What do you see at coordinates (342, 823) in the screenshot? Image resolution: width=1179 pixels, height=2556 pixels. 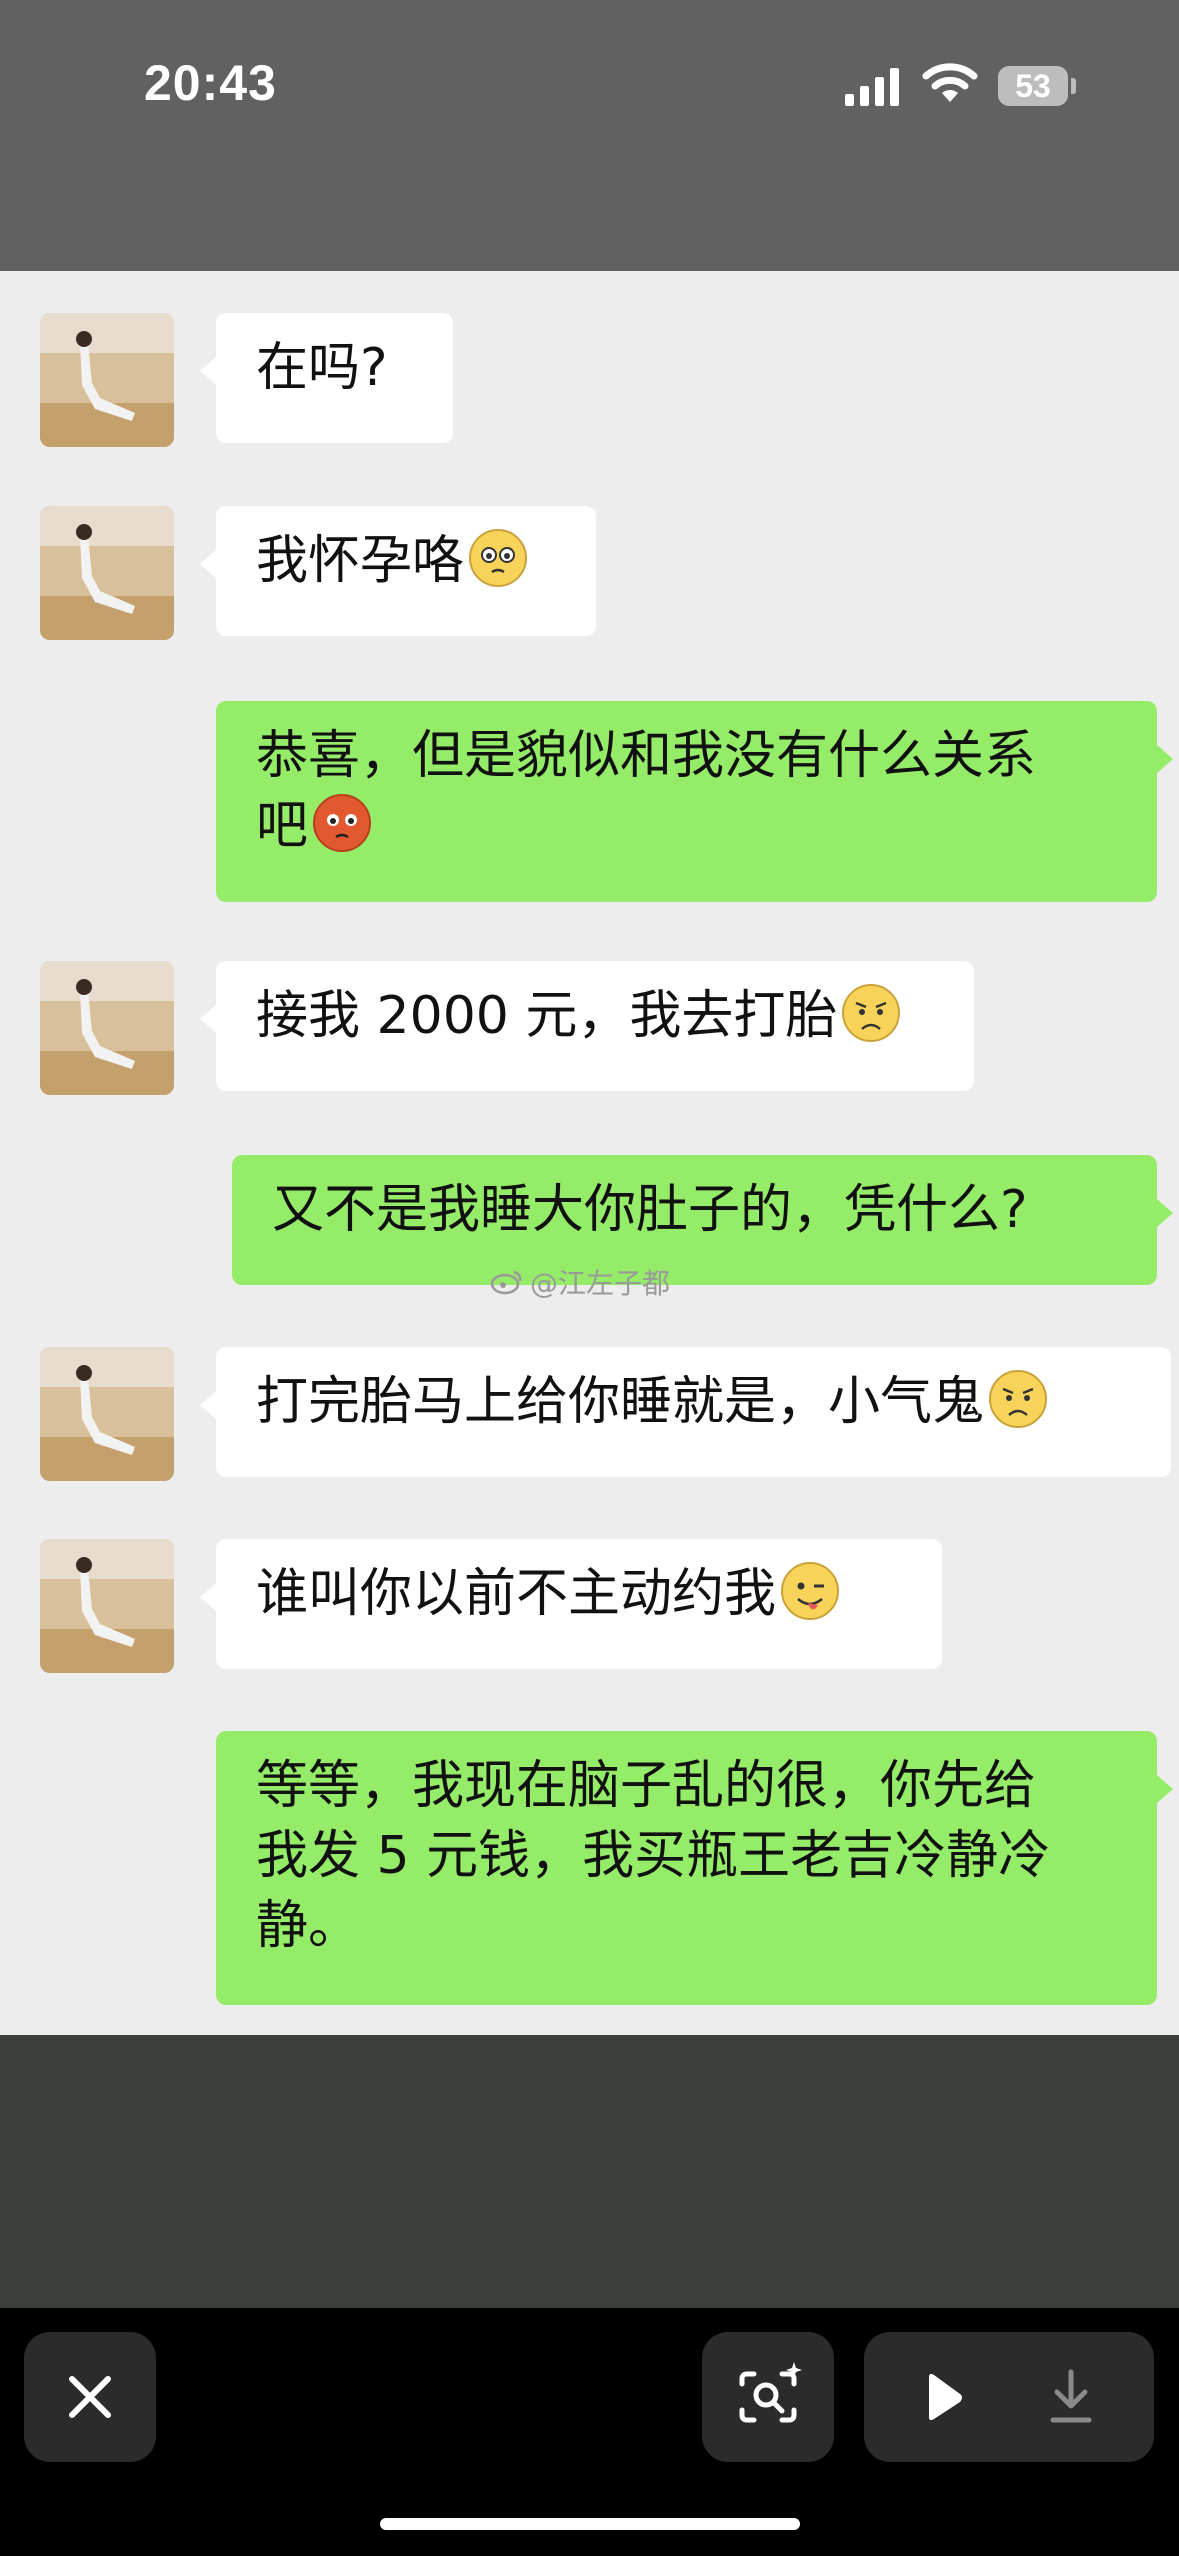 I see `pouting-face-icon` at bounding box center [342, 823].